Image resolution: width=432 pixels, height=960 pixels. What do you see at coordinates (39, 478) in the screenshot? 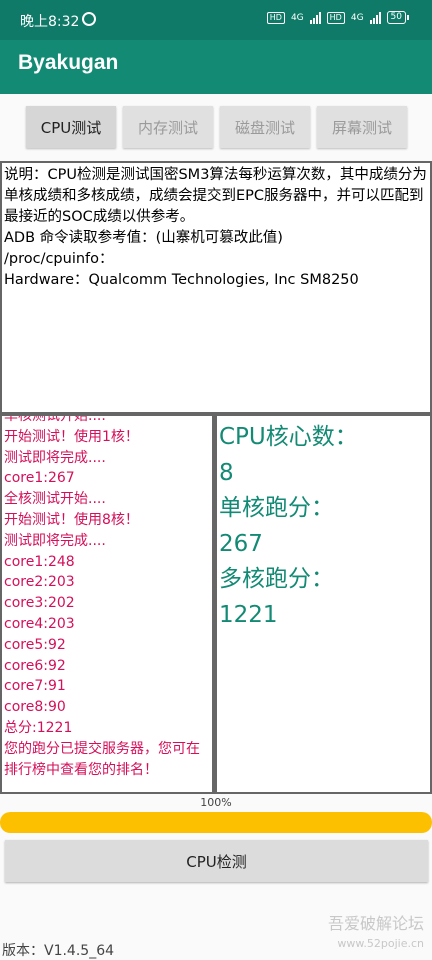
I see `log-line: core1:267` at bounding box center [39, 478].